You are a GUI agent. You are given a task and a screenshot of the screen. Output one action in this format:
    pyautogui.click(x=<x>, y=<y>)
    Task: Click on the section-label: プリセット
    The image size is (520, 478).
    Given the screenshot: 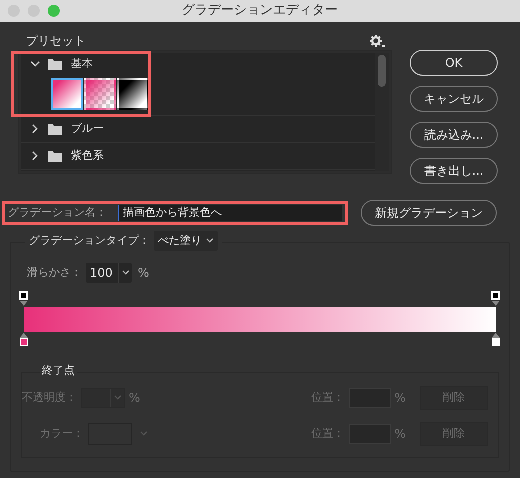 What is the action you would take?
    pyautogui.click(x=56, y=41)
    